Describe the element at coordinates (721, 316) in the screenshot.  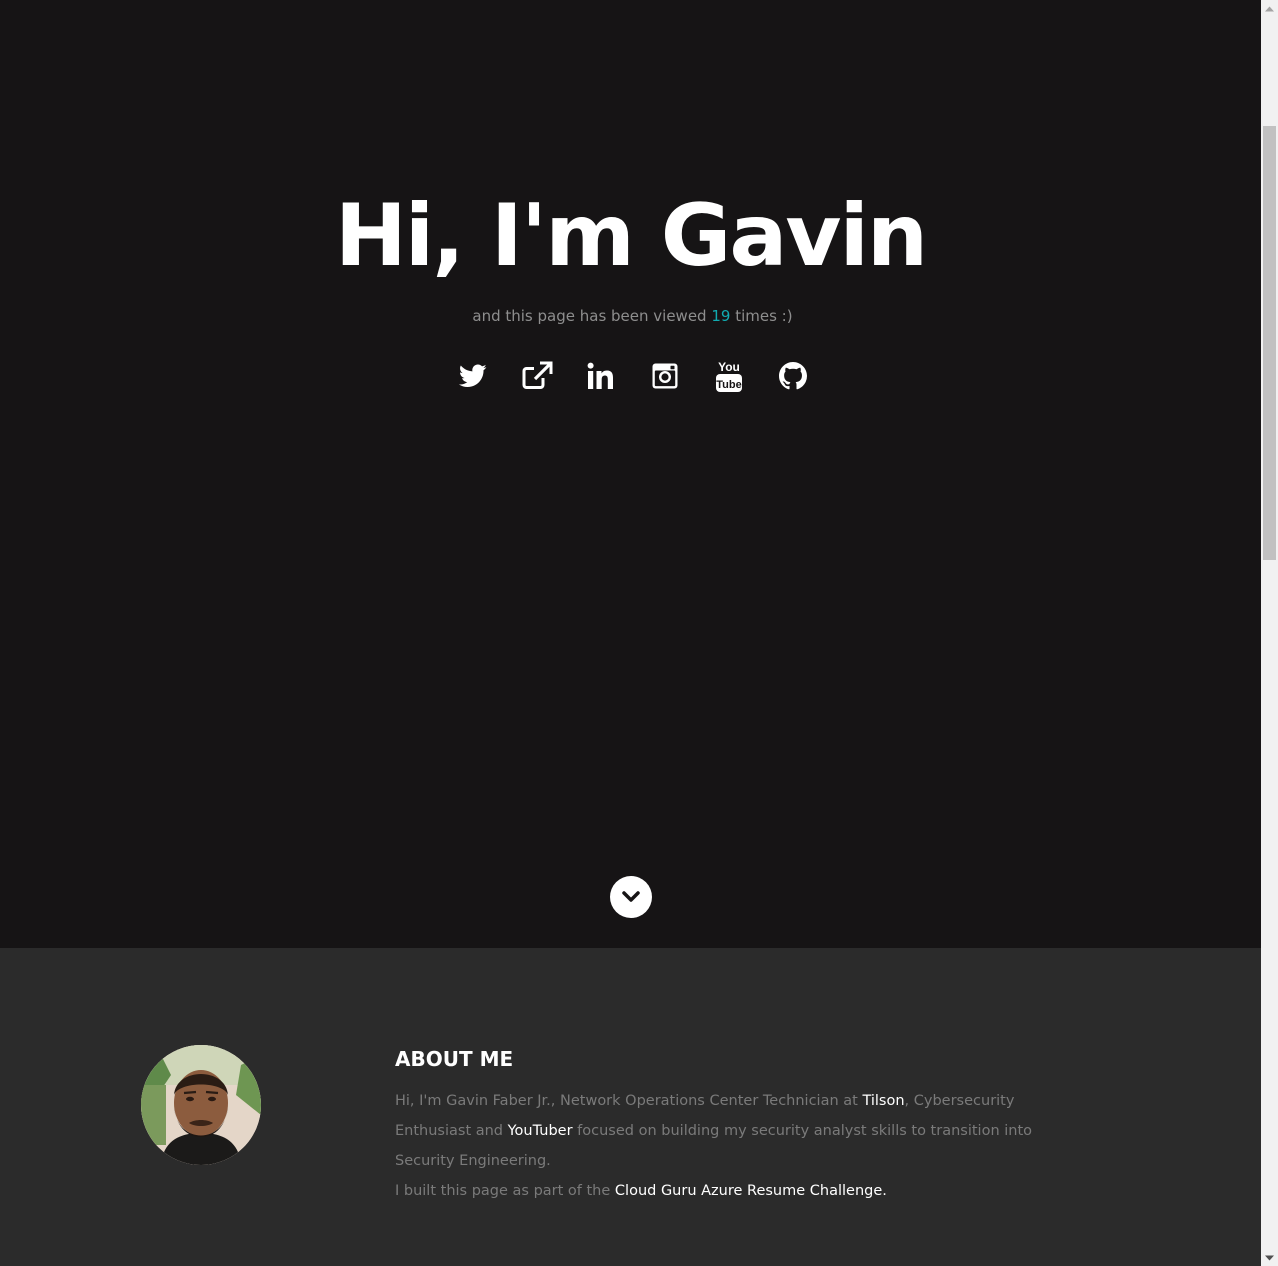
I see `view-counter: 19` at that location.